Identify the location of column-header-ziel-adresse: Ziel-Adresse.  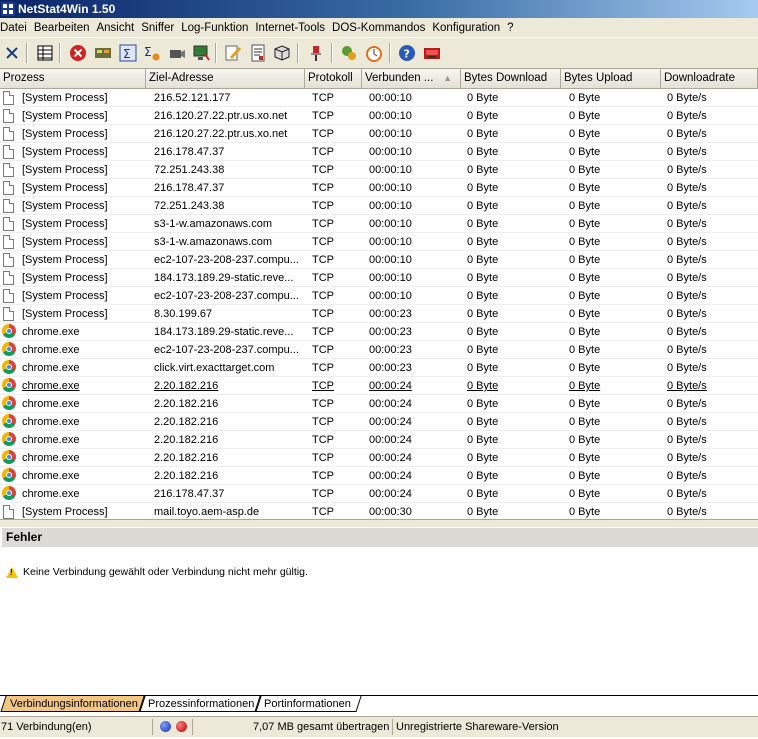
(225, 78).